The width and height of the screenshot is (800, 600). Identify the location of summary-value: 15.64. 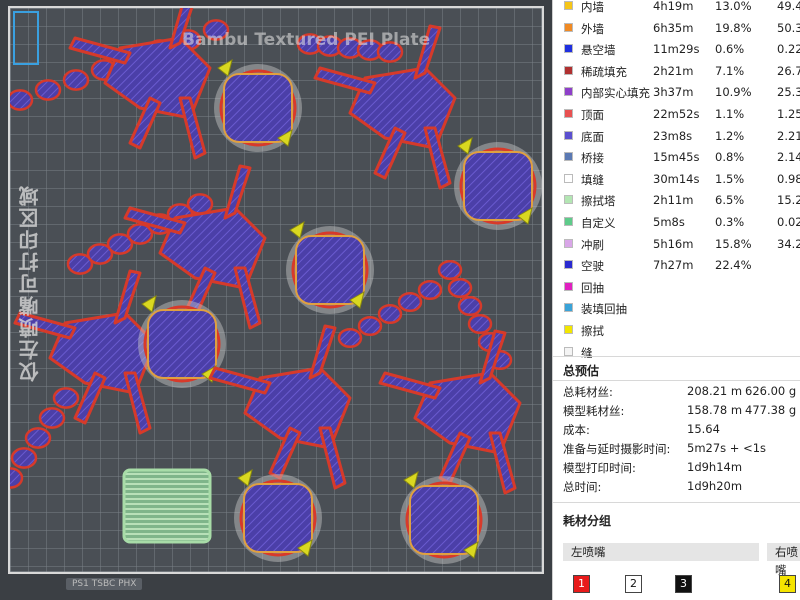
(703, 429).